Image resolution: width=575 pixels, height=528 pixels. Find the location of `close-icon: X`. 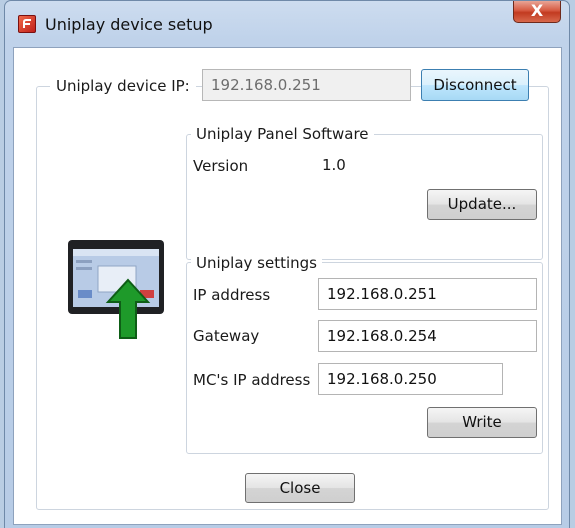

close-icon: X is located at coordinates (537, 10).